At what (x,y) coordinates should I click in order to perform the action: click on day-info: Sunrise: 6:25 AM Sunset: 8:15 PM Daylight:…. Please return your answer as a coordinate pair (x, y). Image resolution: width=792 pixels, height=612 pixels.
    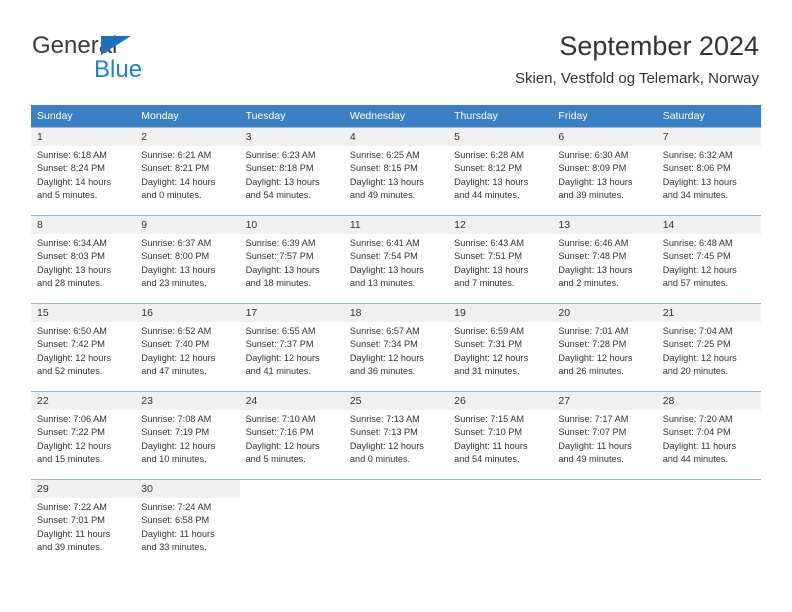
    Looking at the image, I should click on (396, 174).